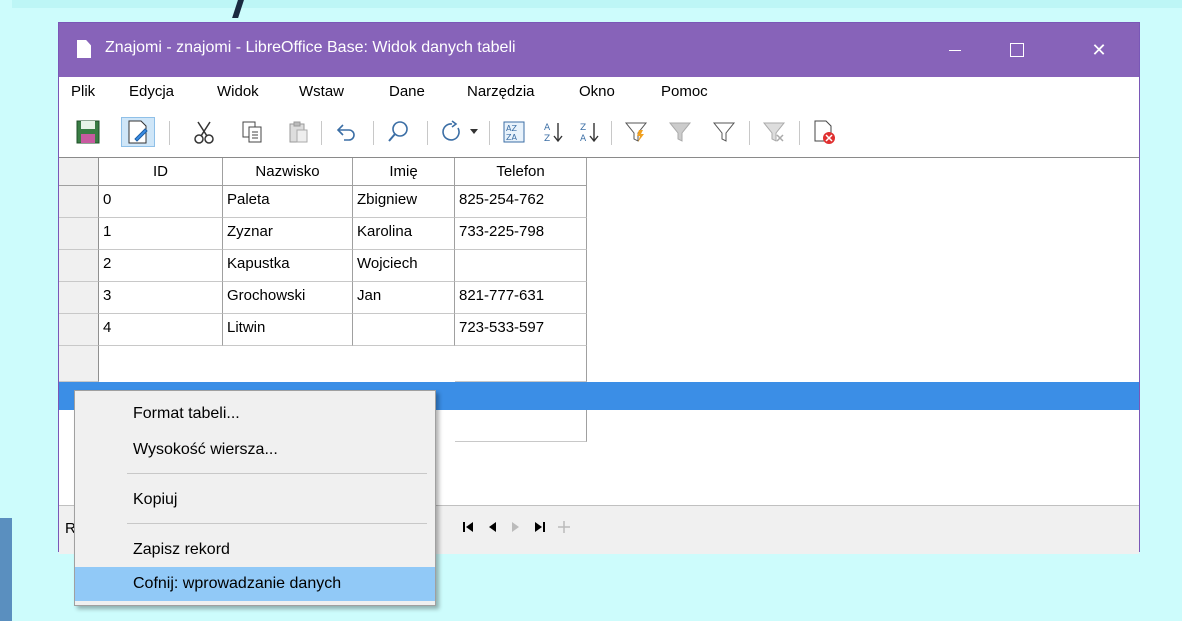  What do you see at coordinates (521, 330) in the screenshot?
I see `cell-telefon: 723-533-597` at bounding box center [521, 330].